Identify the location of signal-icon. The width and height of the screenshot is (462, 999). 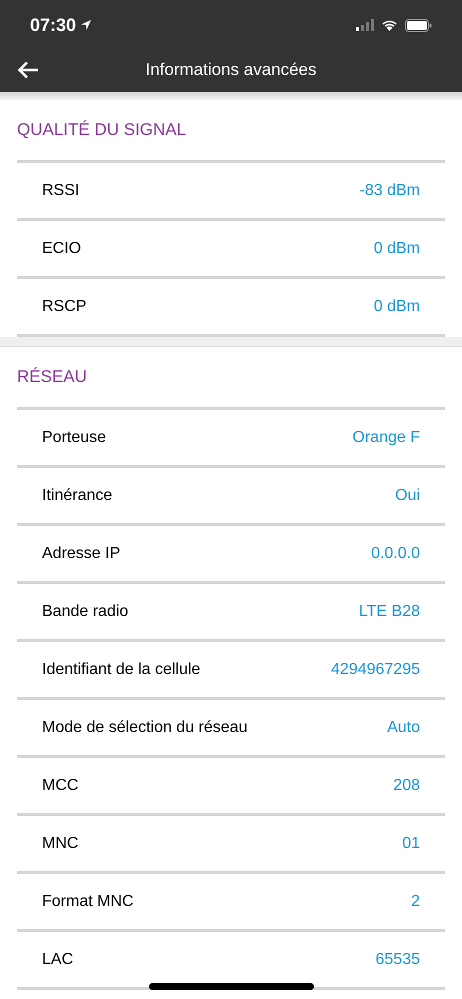
(365, 25).